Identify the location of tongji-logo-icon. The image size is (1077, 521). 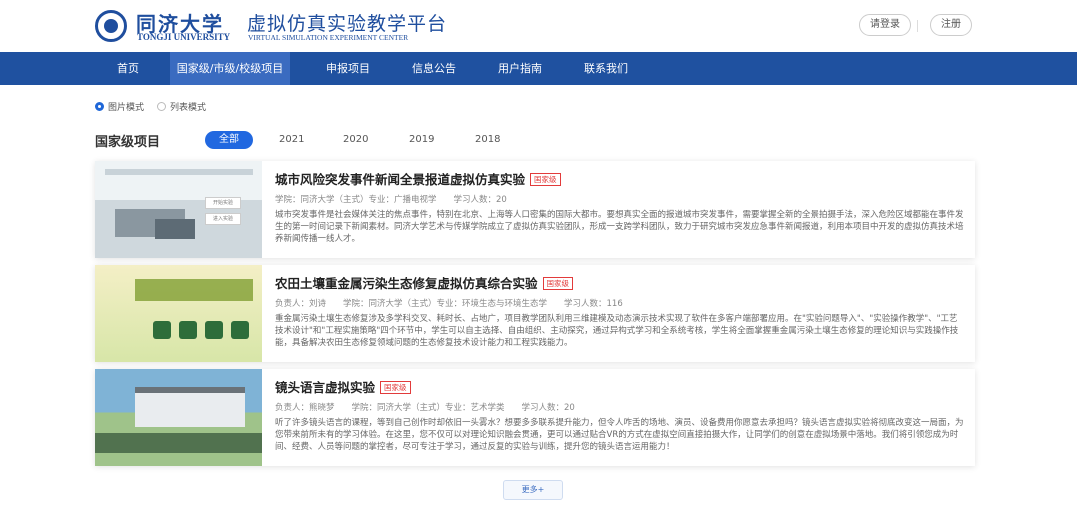
(111, 26).